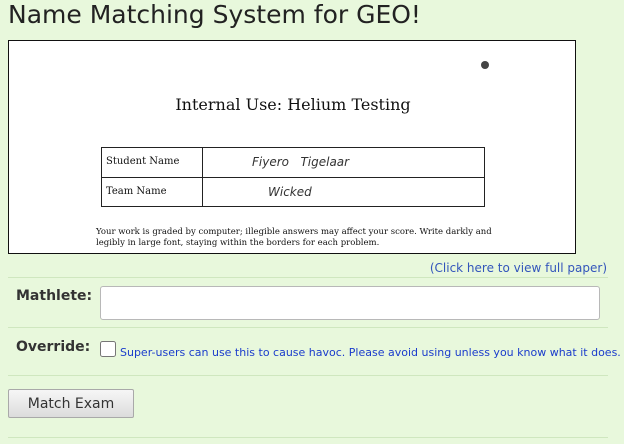  What do you see at coordinates (136, 191) in the screenshot?
I see `team-name-label: Team Name` at bounding box center [136, 191].